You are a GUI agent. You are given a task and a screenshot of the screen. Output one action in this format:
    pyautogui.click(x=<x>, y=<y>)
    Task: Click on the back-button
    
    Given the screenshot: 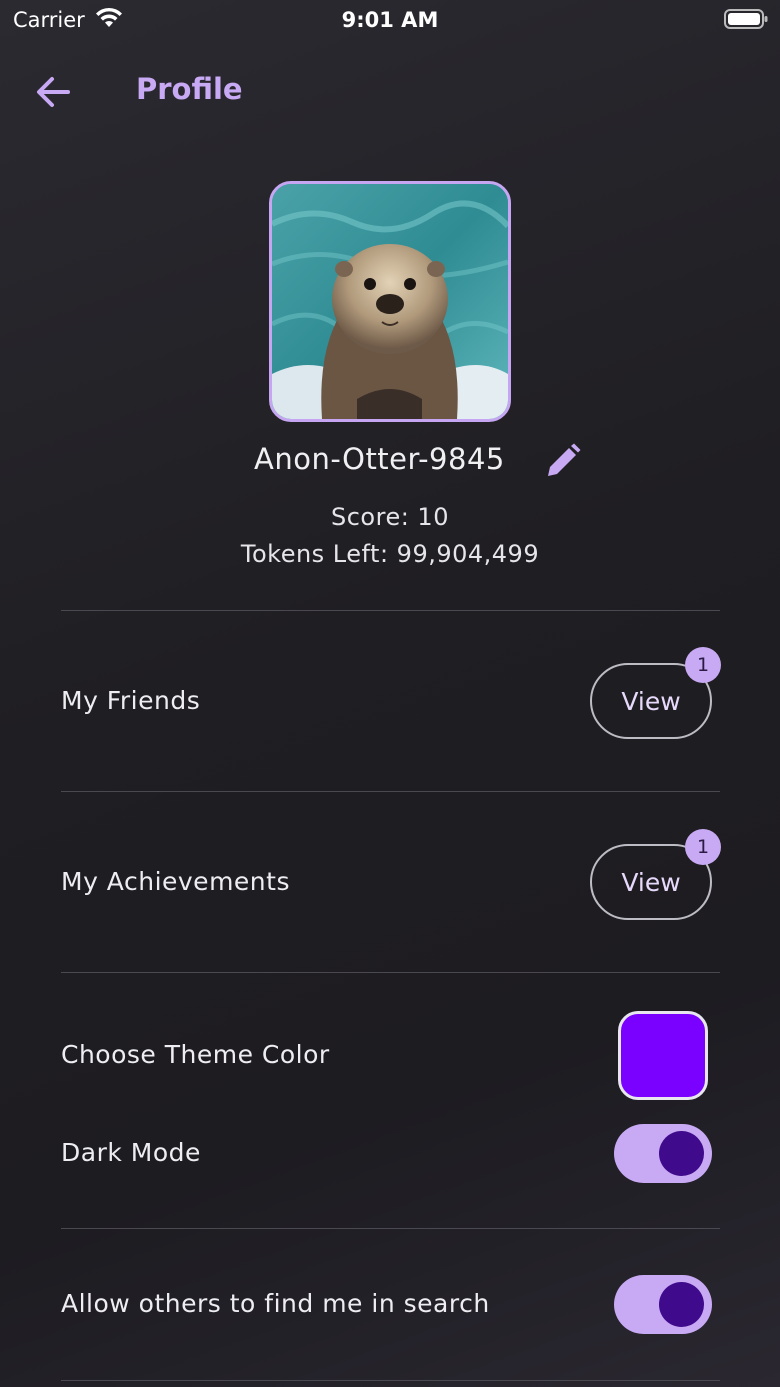 What is the action you would take?
    pyautogui.click(x=53, y=92)
    